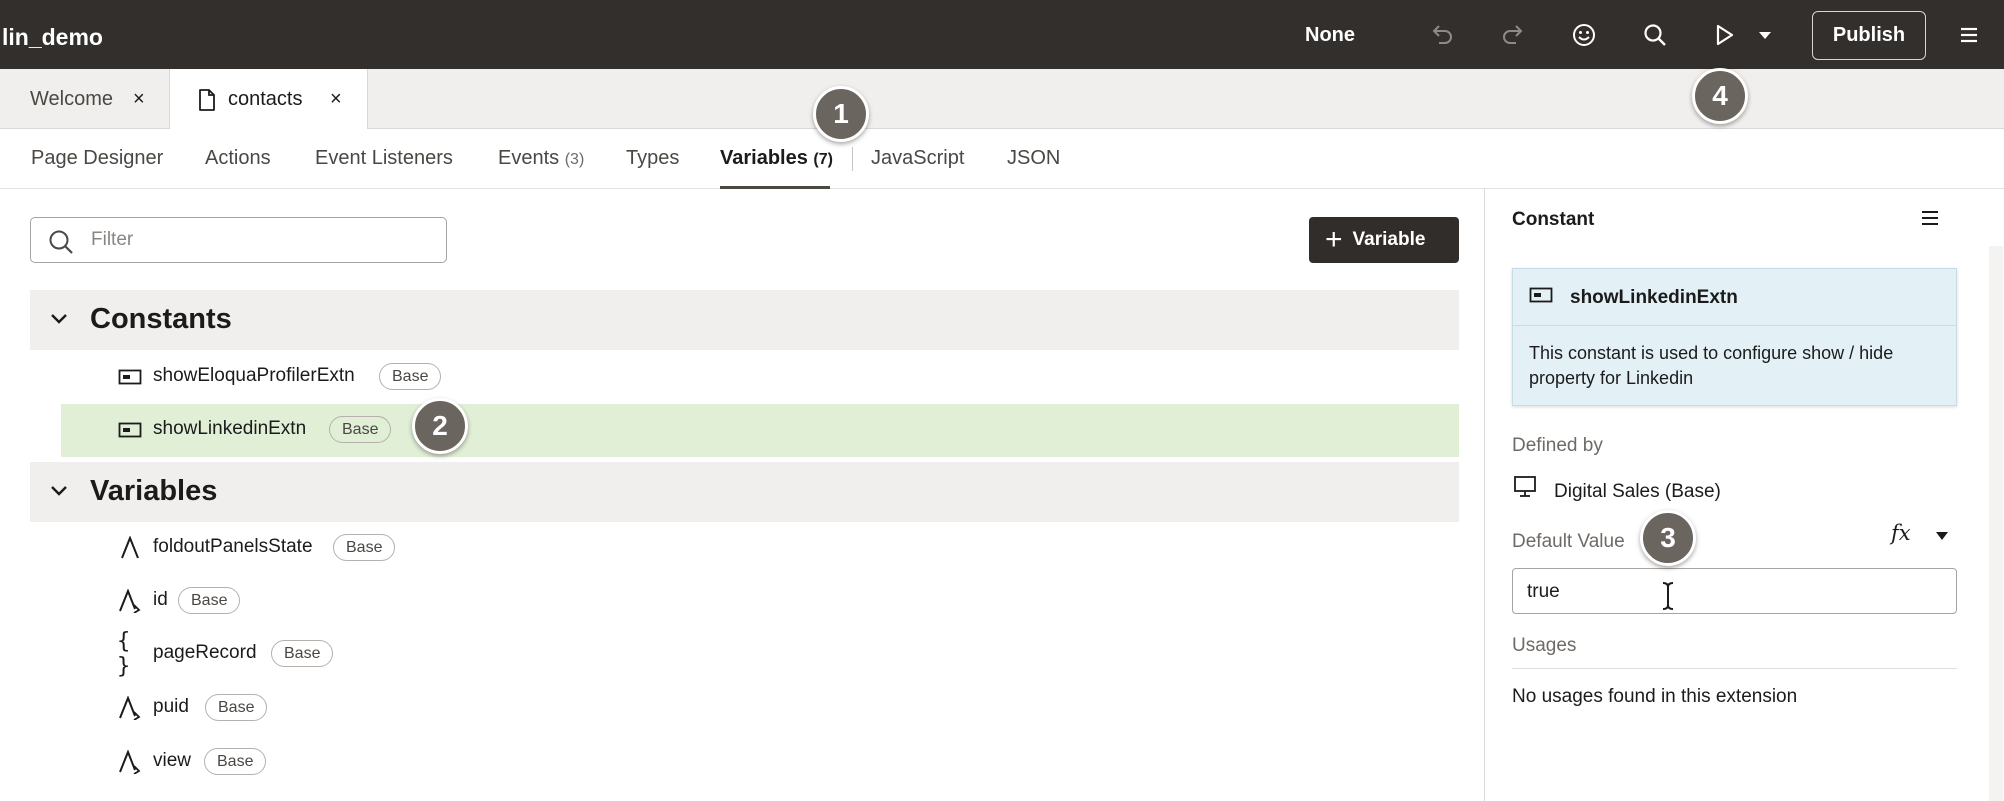  I want to click on default-value-field, so click(1734, 591).